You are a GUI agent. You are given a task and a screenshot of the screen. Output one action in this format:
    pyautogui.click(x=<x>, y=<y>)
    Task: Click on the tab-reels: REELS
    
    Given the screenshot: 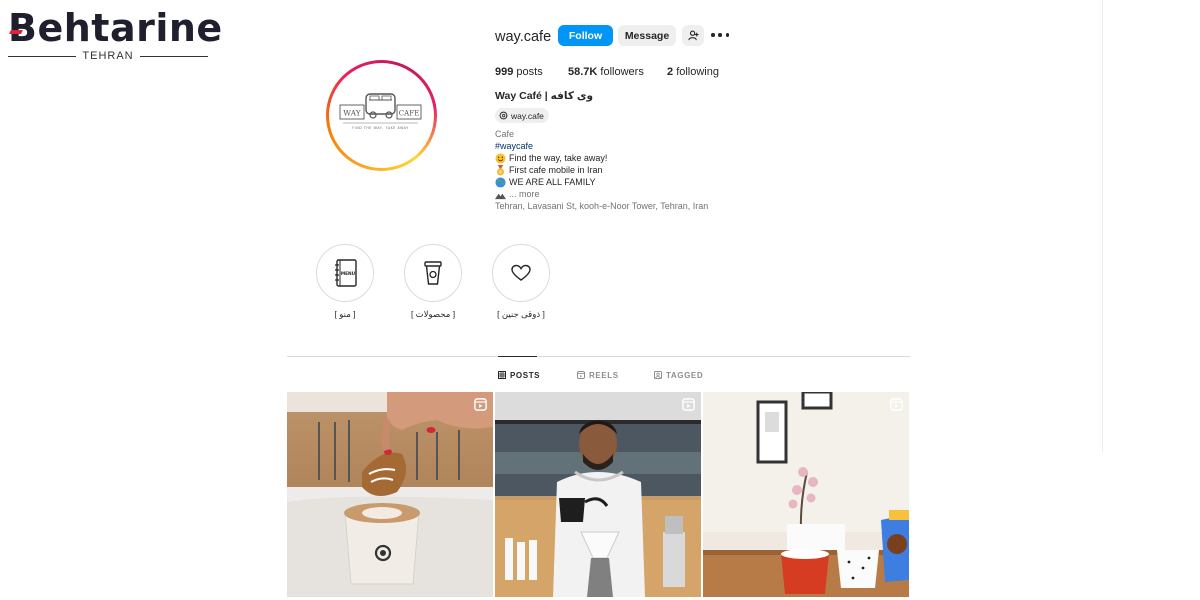 What is the action you would take?
    pyautogui.click(x=598, y=375)
    